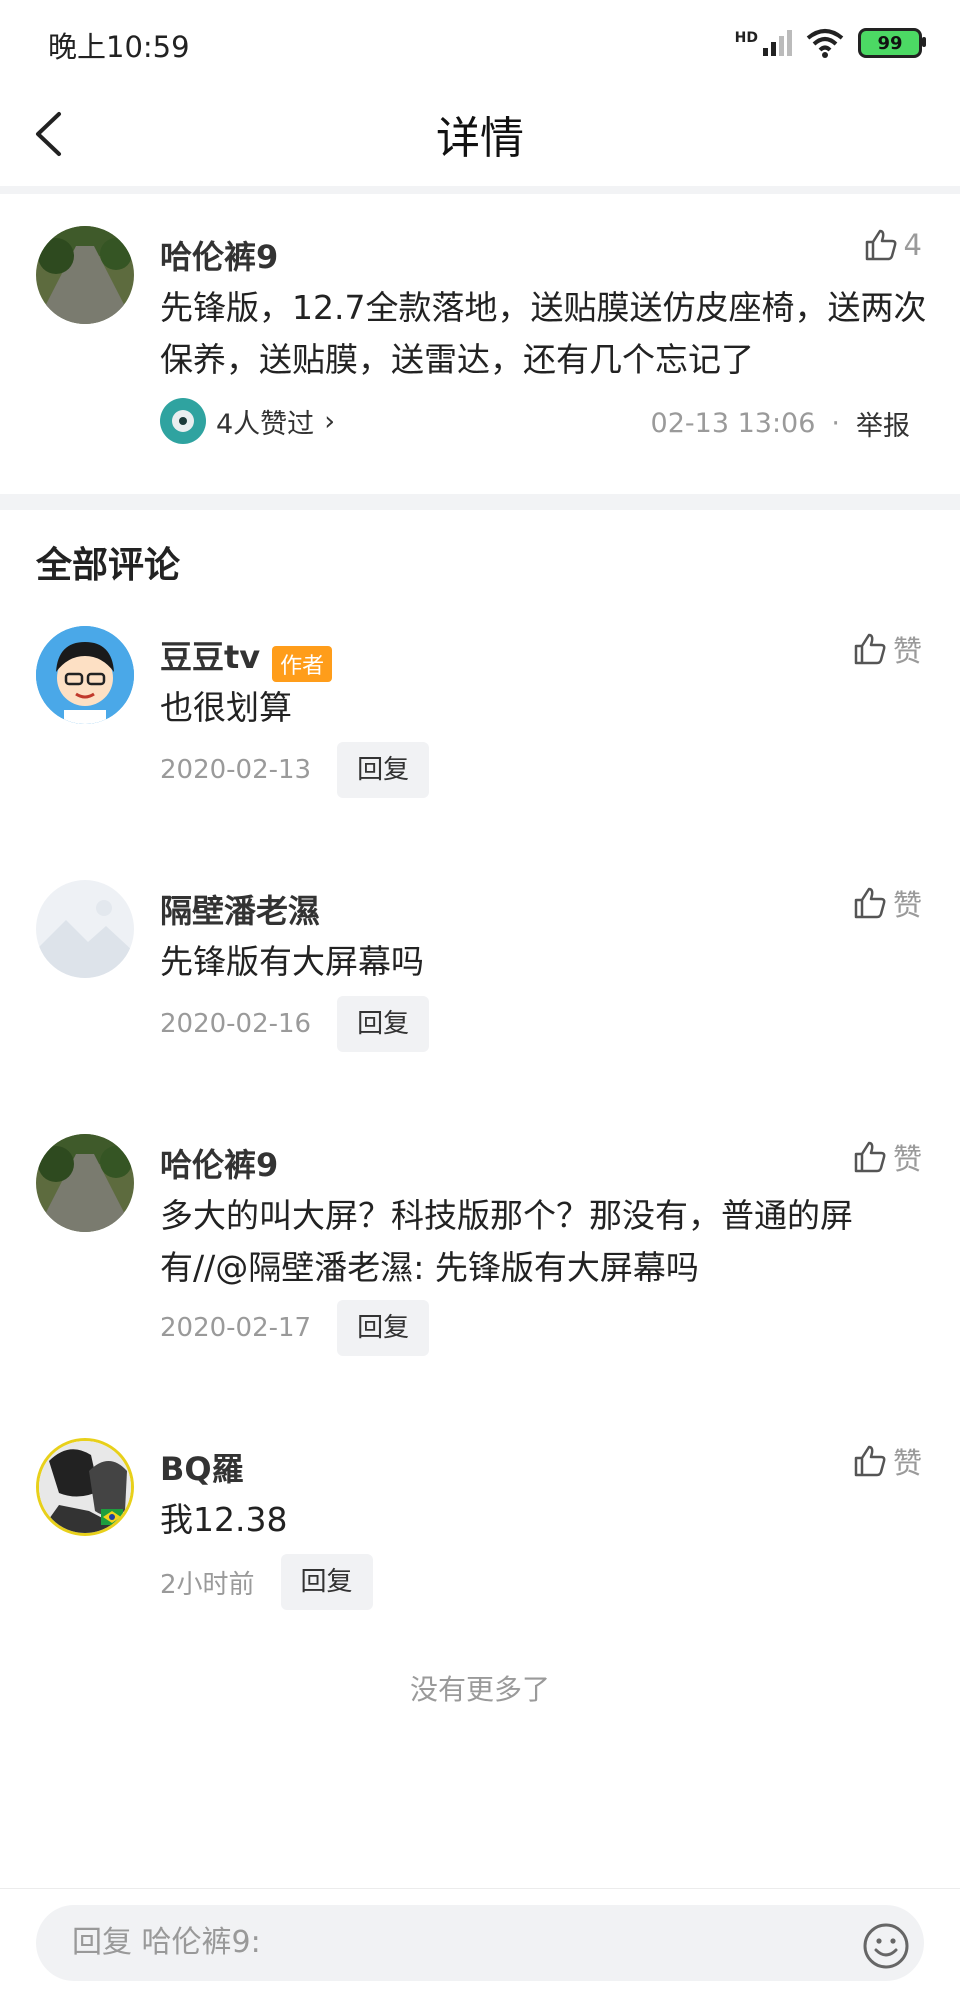 This screenshot has height=1999, width=960. I want to click on no-more-note: 没有更多了, so click(479, 1689).